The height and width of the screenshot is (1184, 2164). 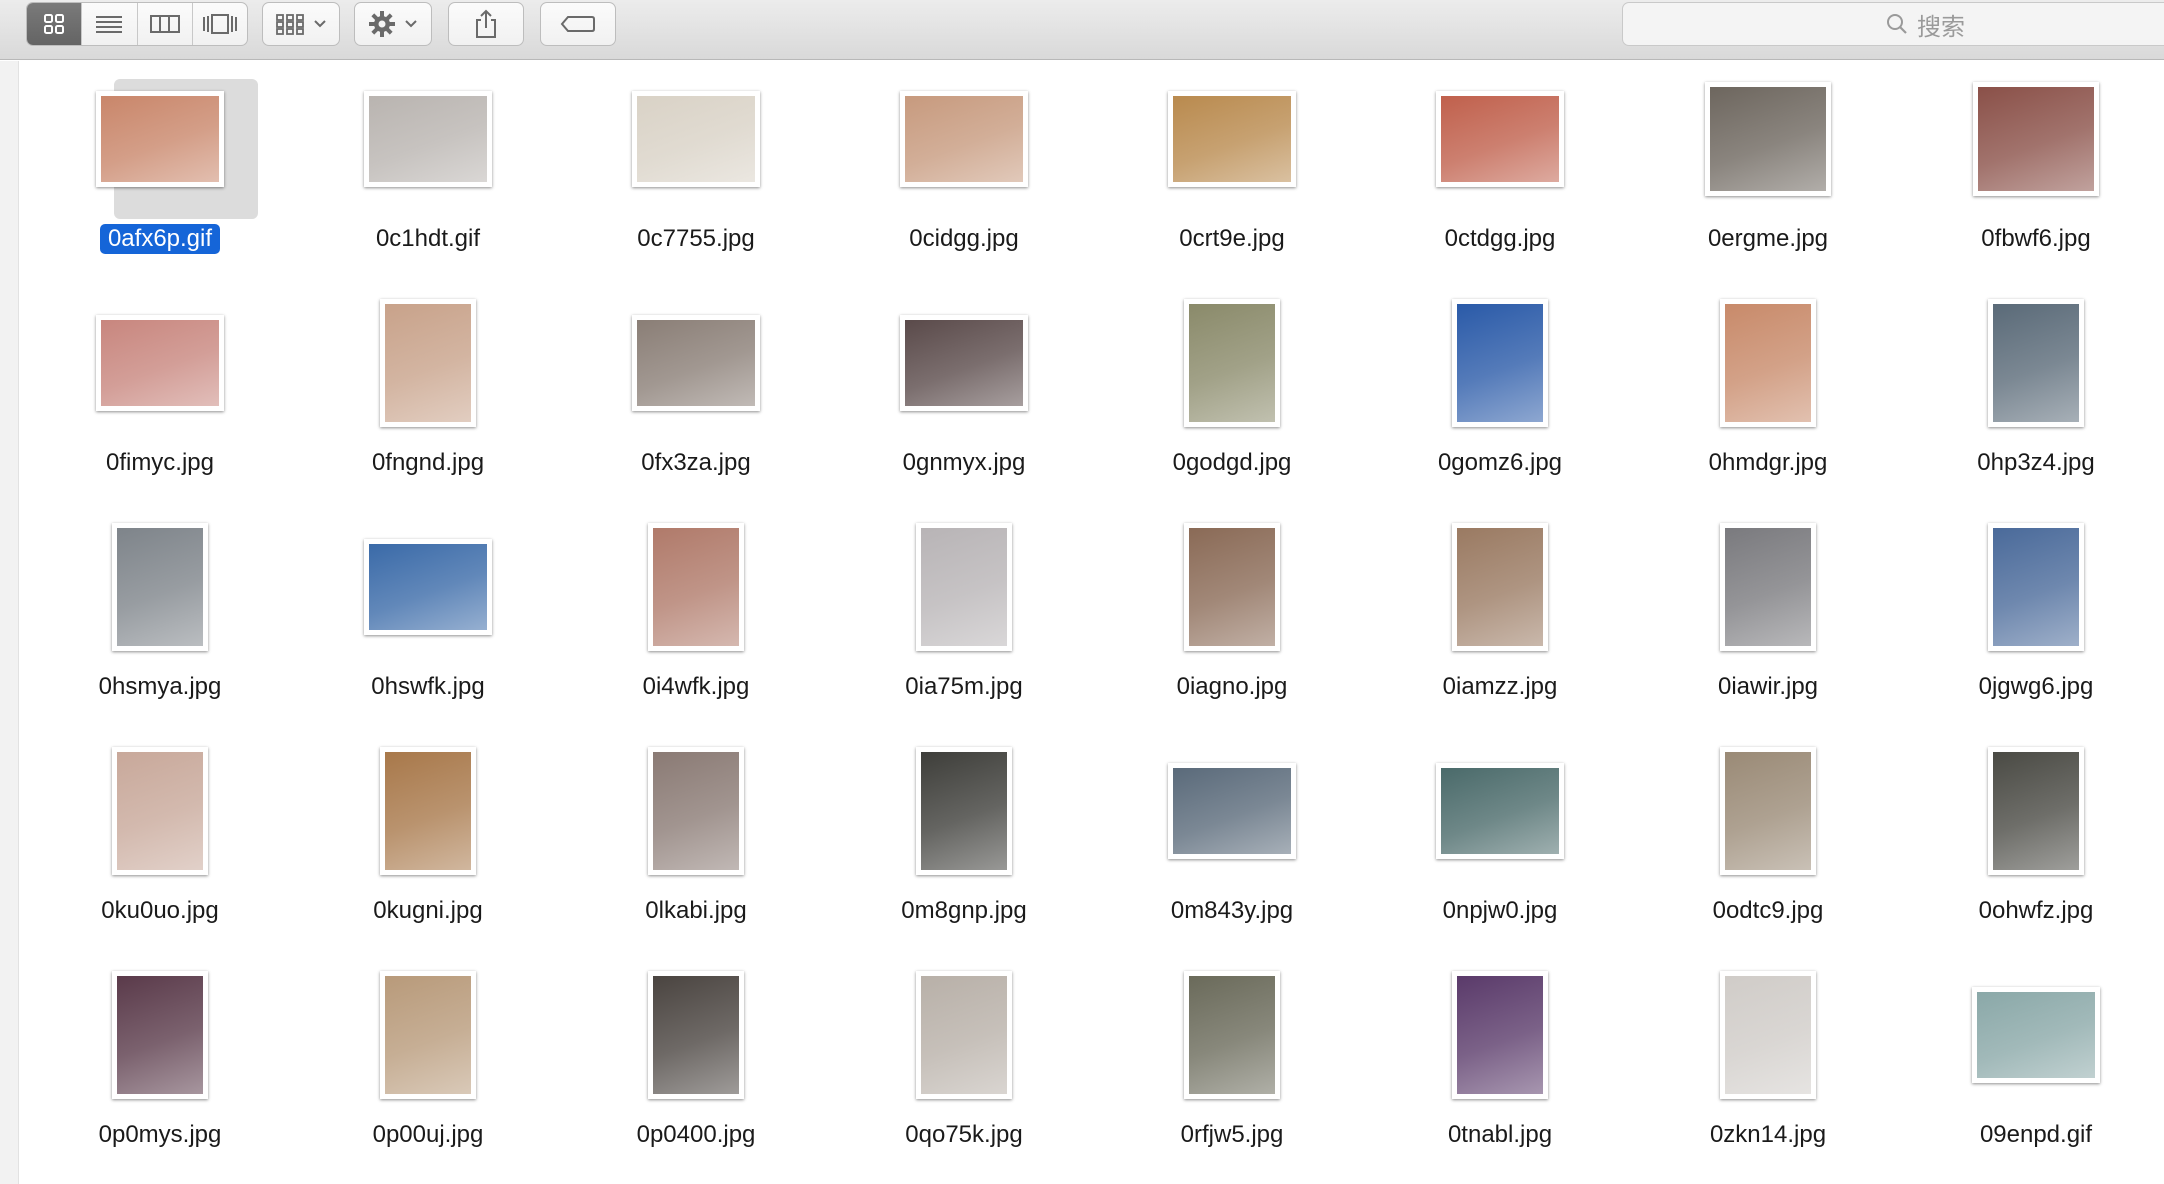 What do you see at coordinates (964, 910) in the screenshot?
I see `file-name-label: 0m8gnp.jpg` at bounding box center [964, 910].